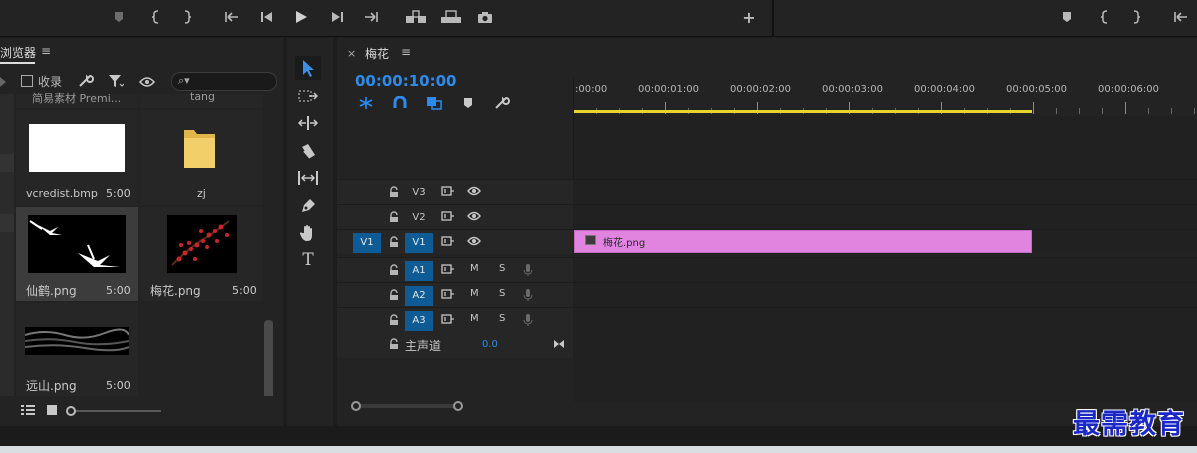  What do you see at coordinates (267, 17) in the screenshot?
I see `step-back-icon` at bounding box center [267, 17].